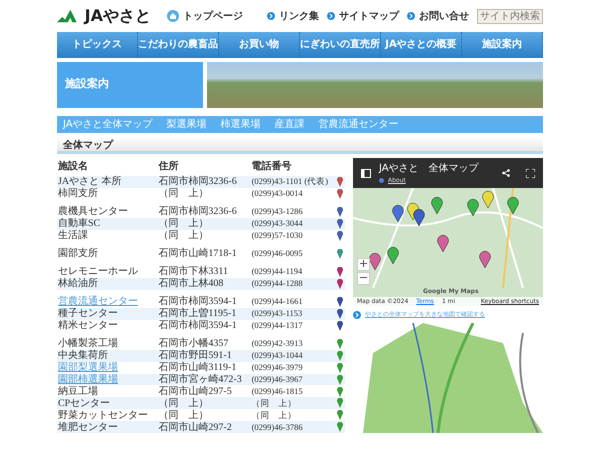 The height and width of the screenshot is (450, 600). What do you see at coordinates (271, 167) in the screenshot?
I see `column-header: 電話番号` at bounding box center [271, 167].